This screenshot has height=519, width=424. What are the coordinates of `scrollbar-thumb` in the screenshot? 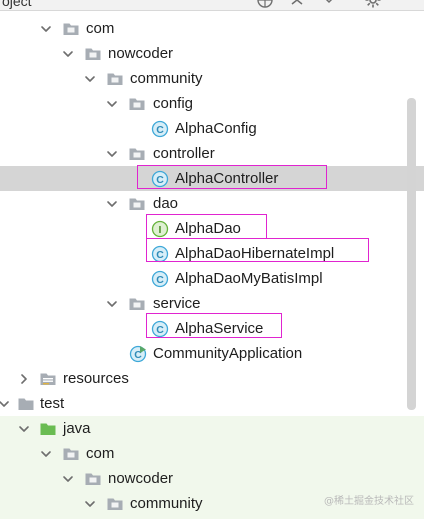 It's located at (411, 254).